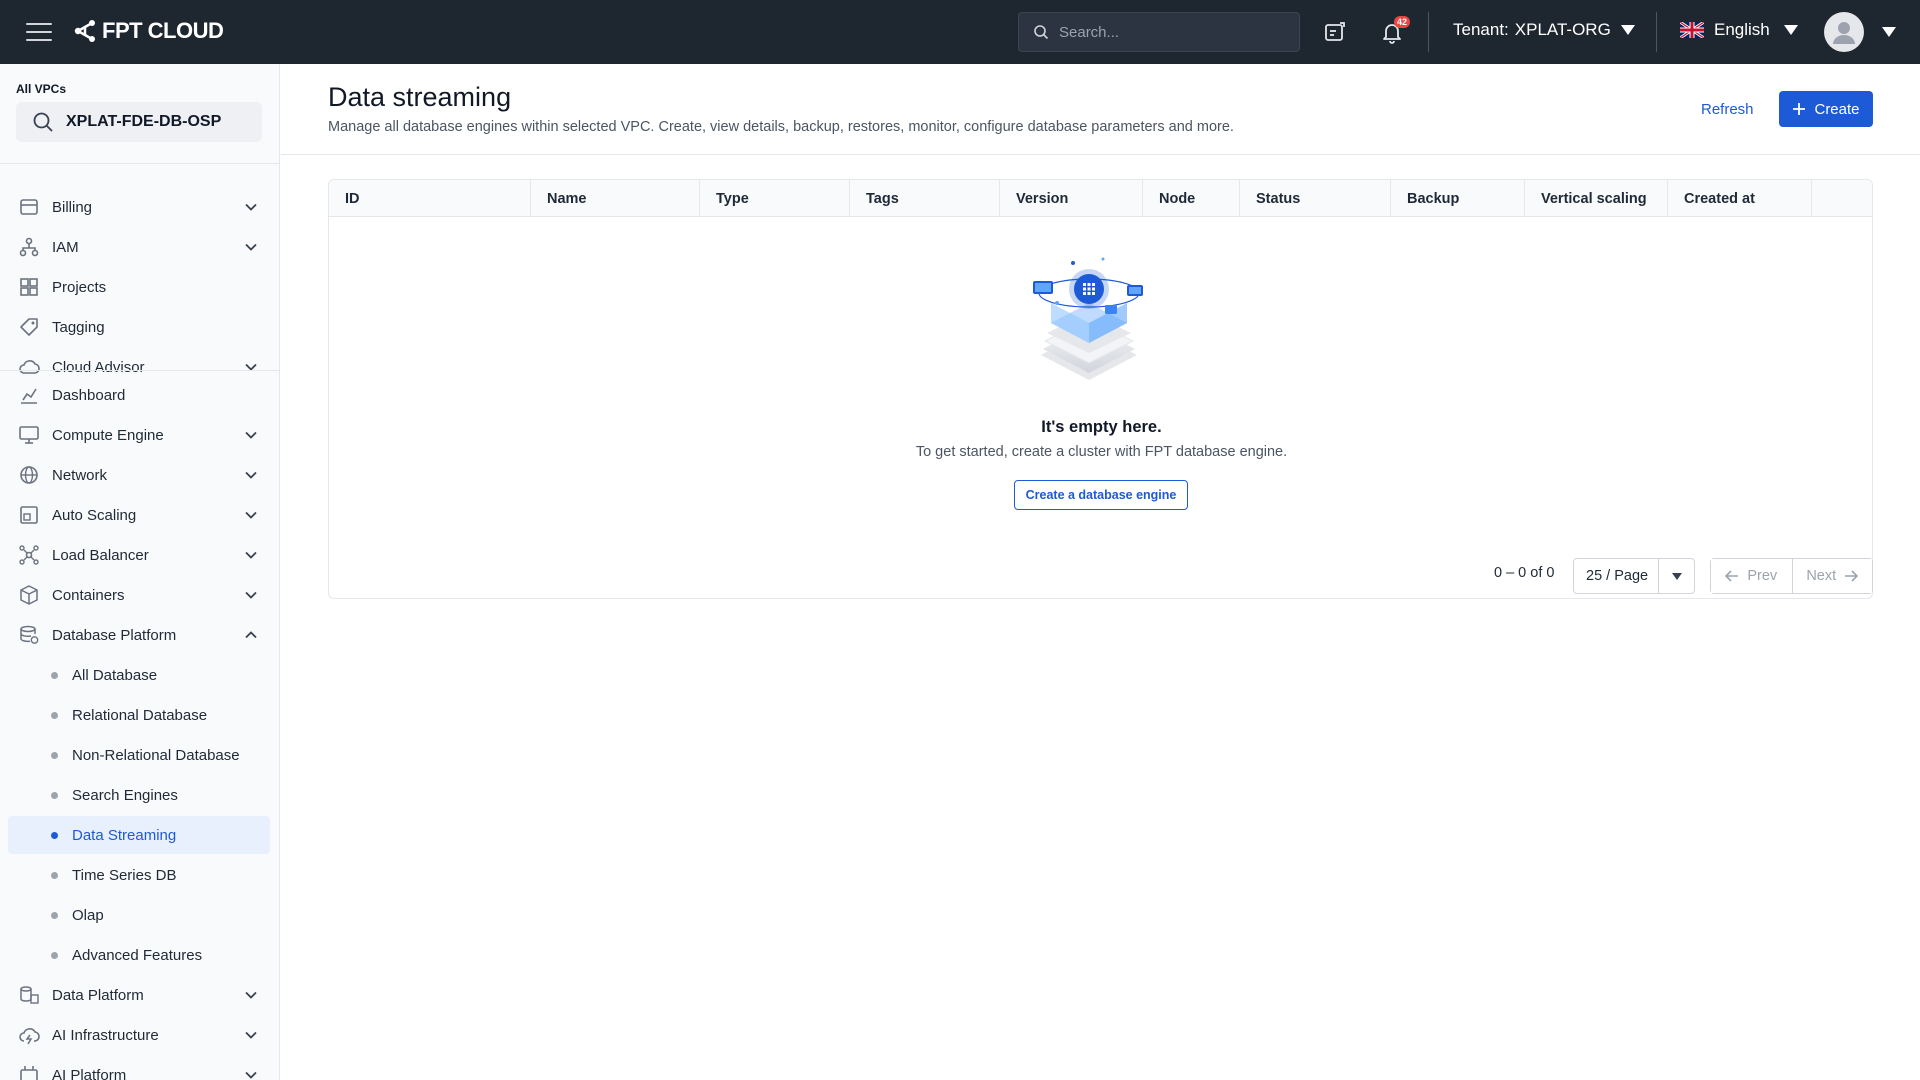 The width and height of the screenshot is (1920, 1080). What do you see at coordinates (29, 995) in the screenshot?
I see `data-platform-icon` at bounding box center [29, 995].